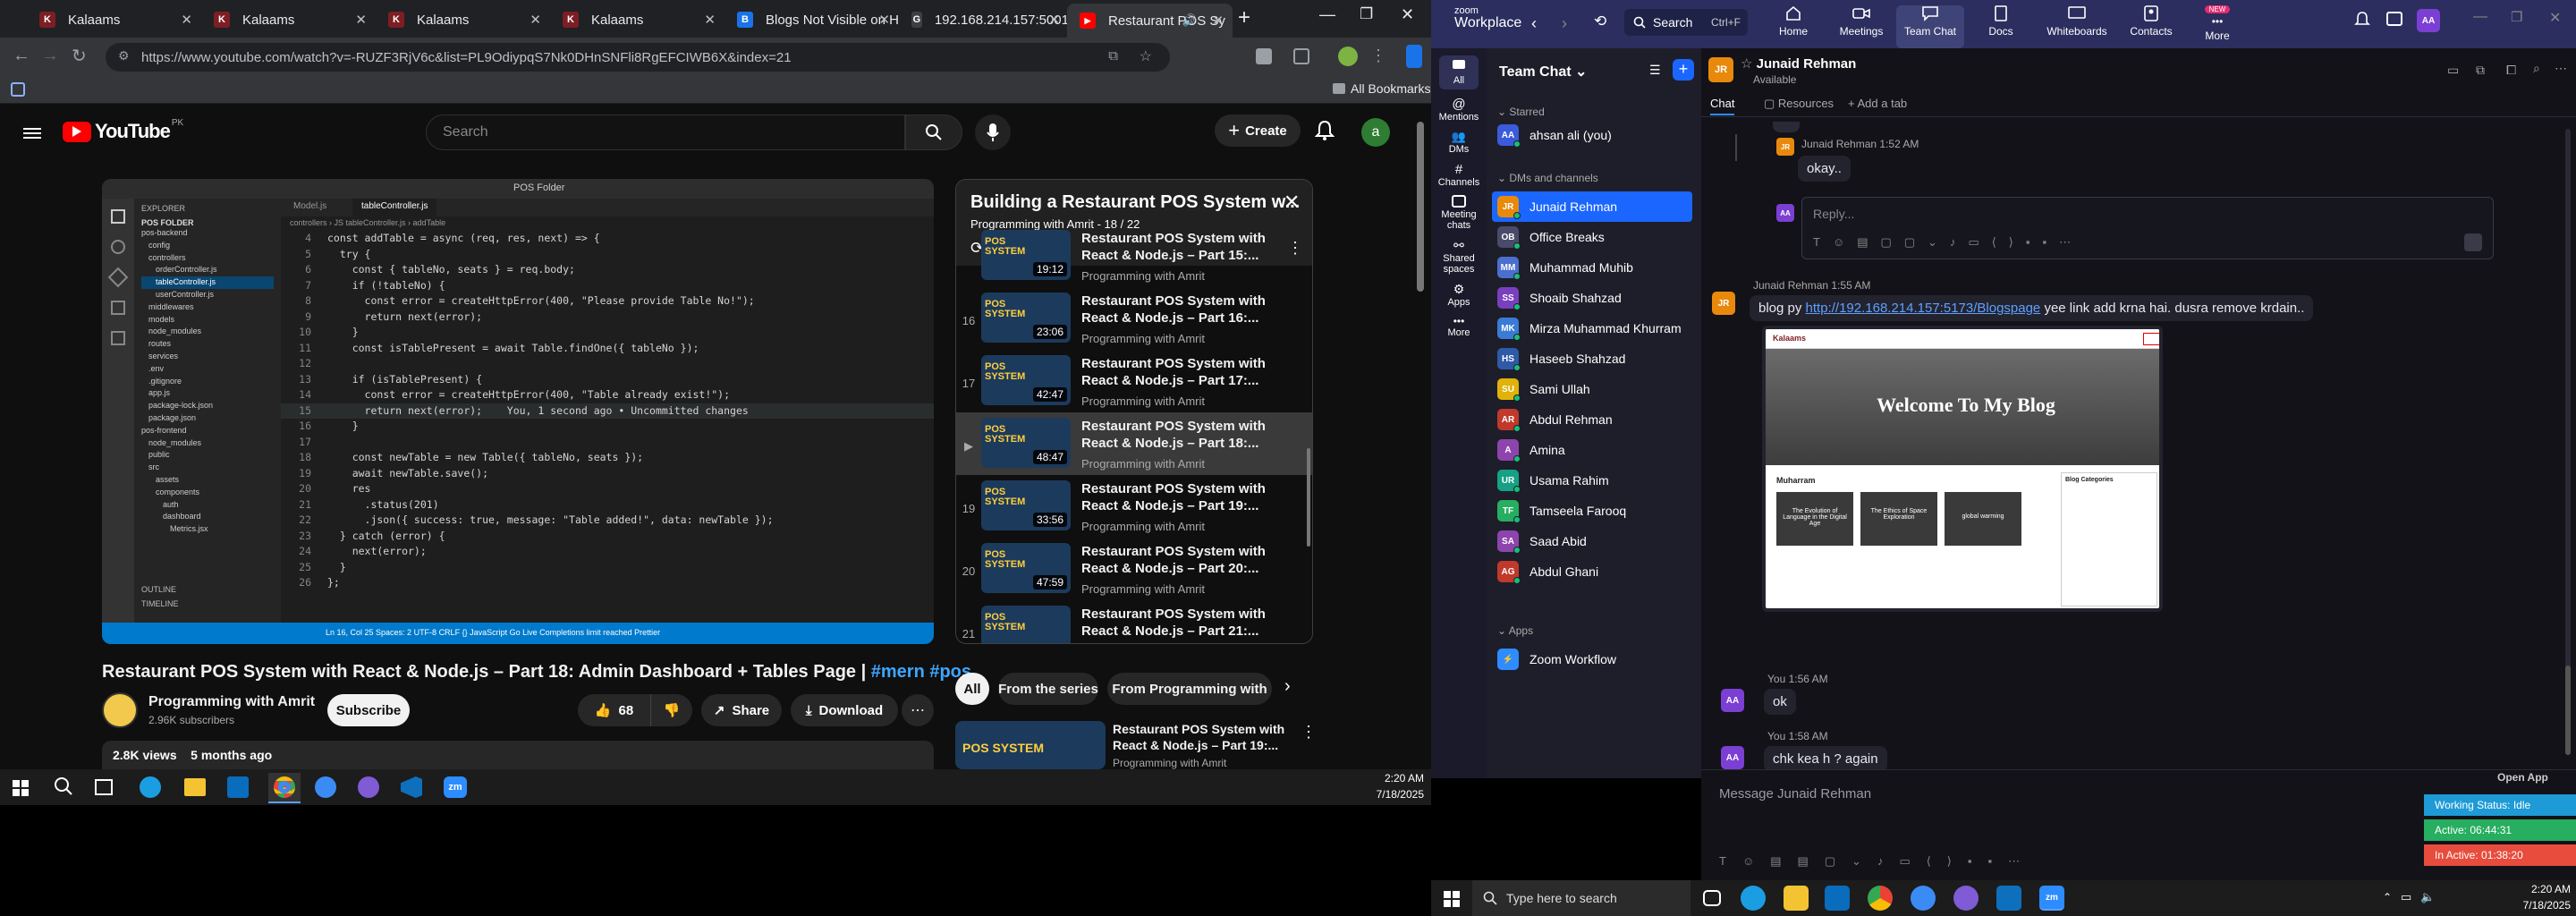 Image resolution: width=2576 pixels, height=916 pixels. What do you see at coordinates (1581, 898) in the screenshot?
I see `taskbar-search-box: Type here to search` at bounding box center [1581, 898].